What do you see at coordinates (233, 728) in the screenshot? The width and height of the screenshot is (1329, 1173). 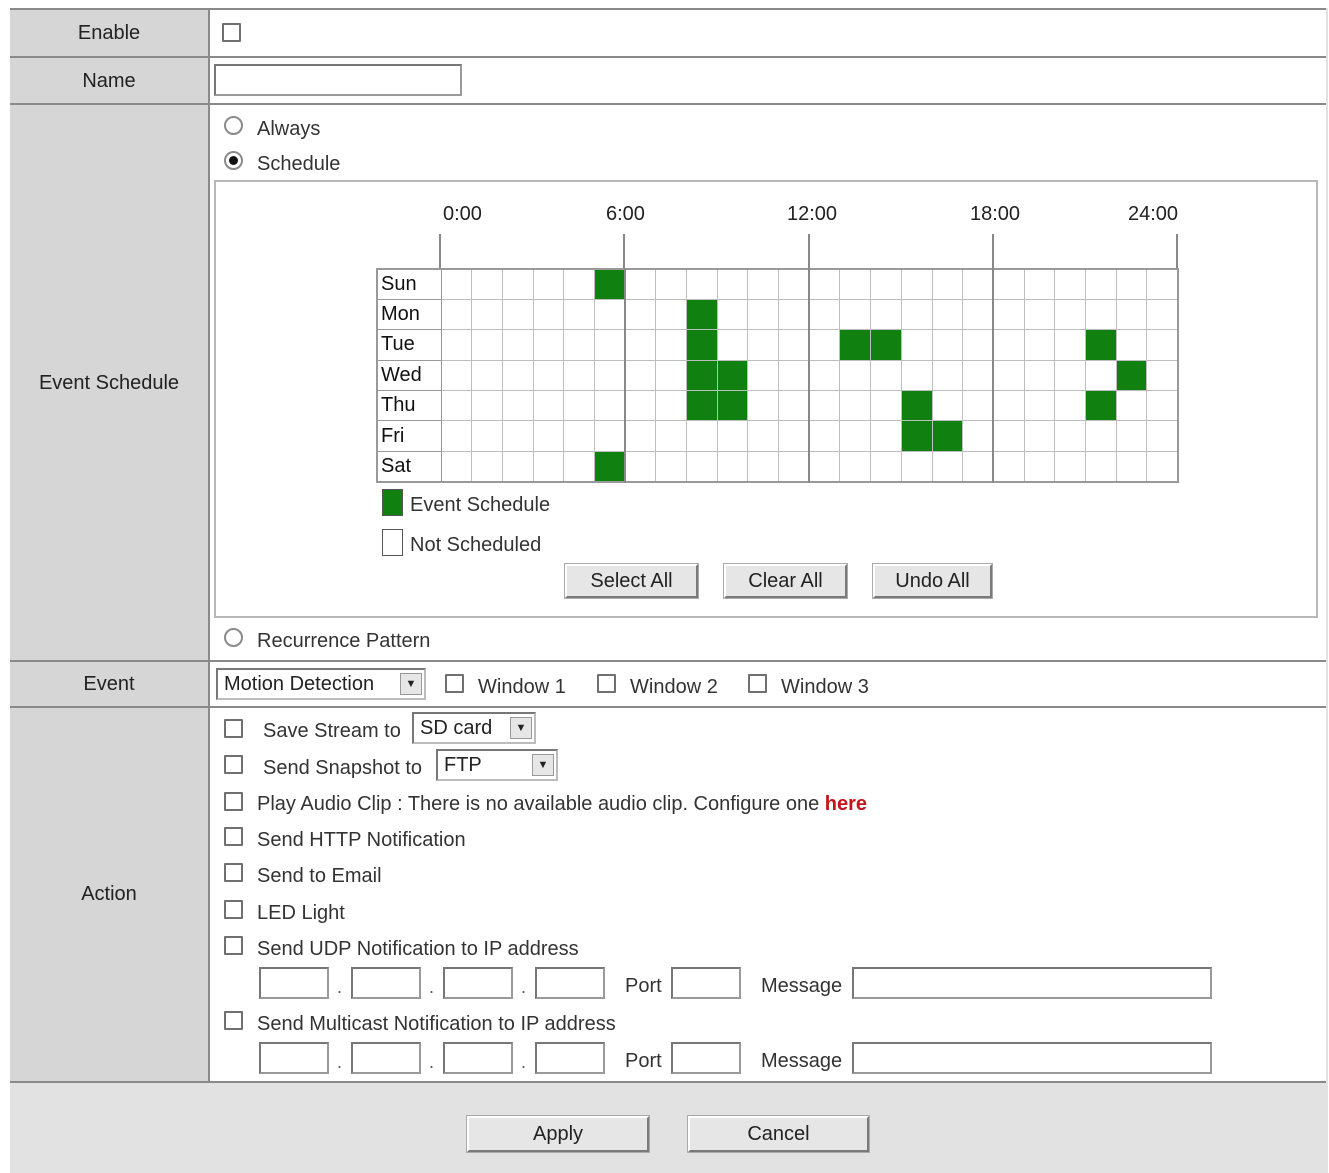 I see `save-stream-checkbox` at bounding box center [233, 728].